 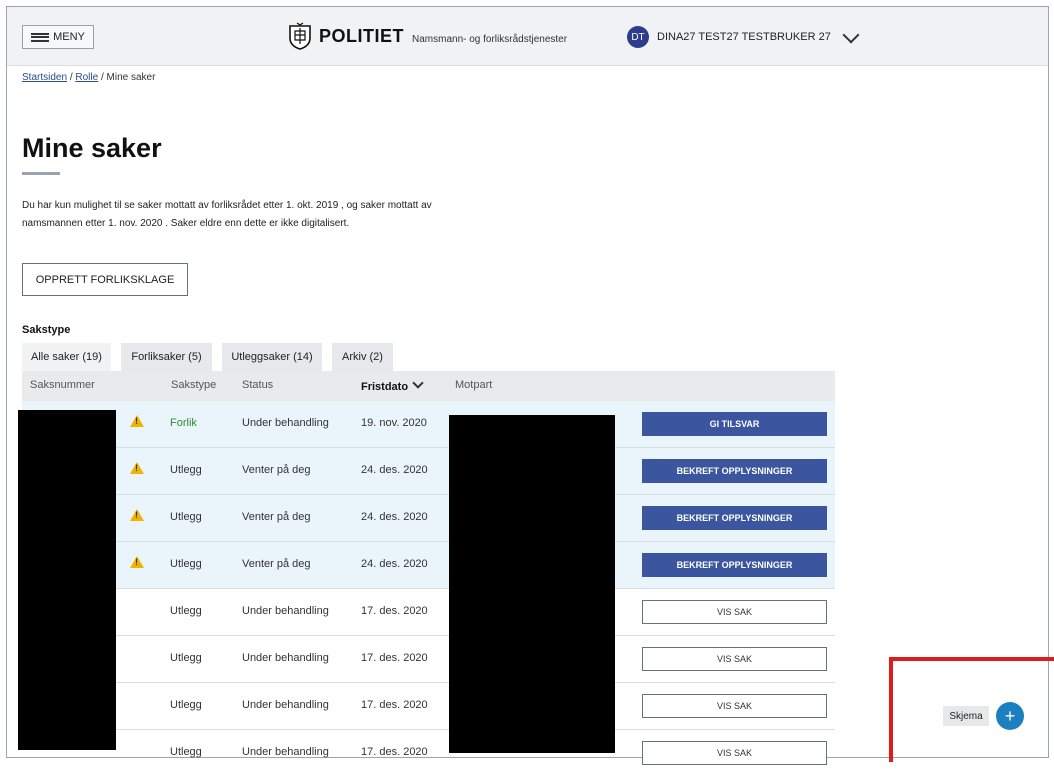 I want to click on sort-chevron-icon, so click(x=418, y=383).